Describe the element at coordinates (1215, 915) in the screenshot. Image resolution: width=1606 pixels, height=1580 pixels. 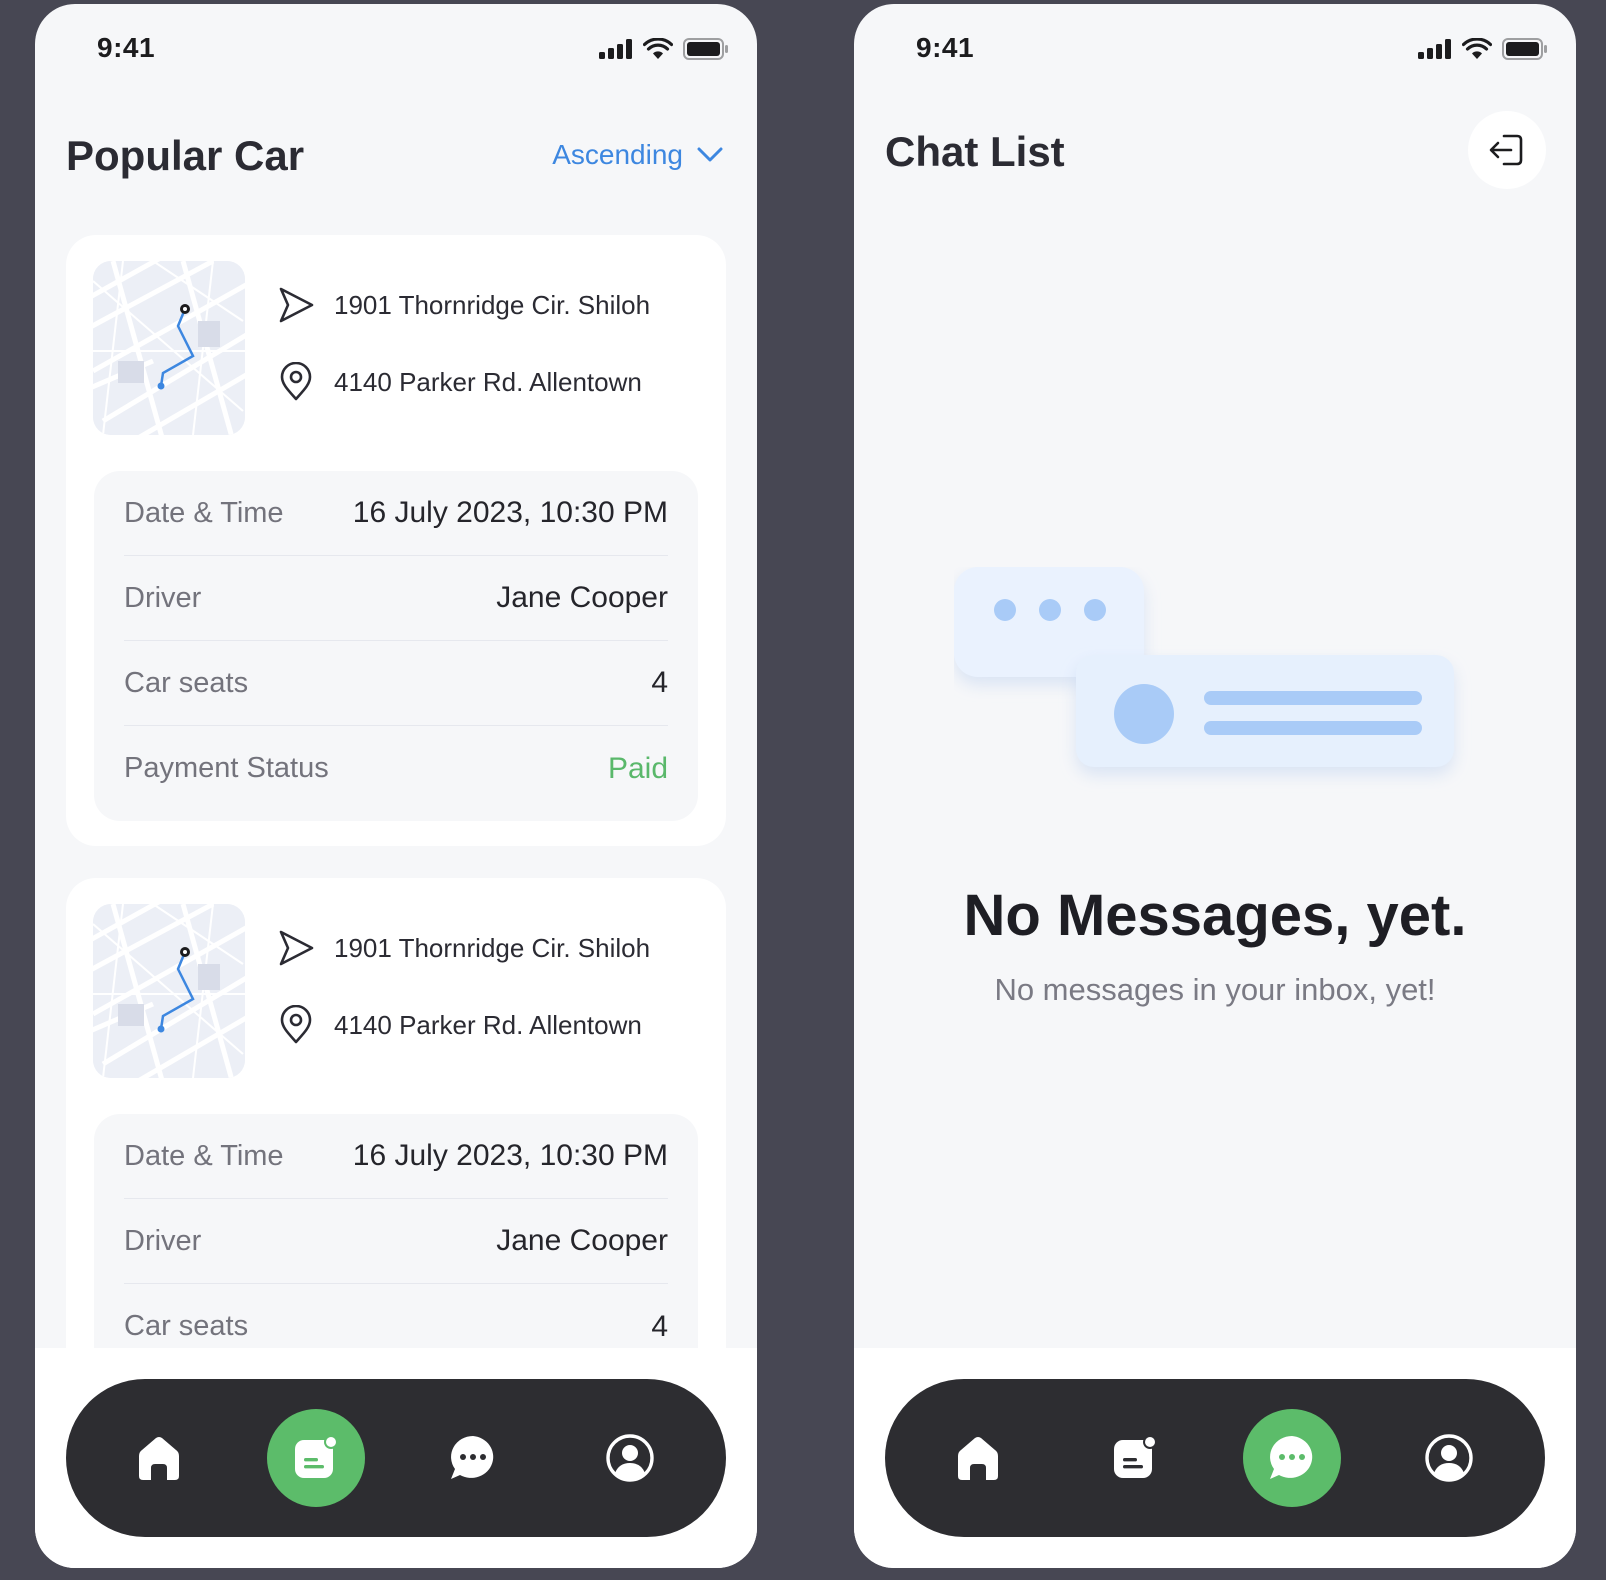
I see `empty-state-title: No Messages, yet.` at that location.